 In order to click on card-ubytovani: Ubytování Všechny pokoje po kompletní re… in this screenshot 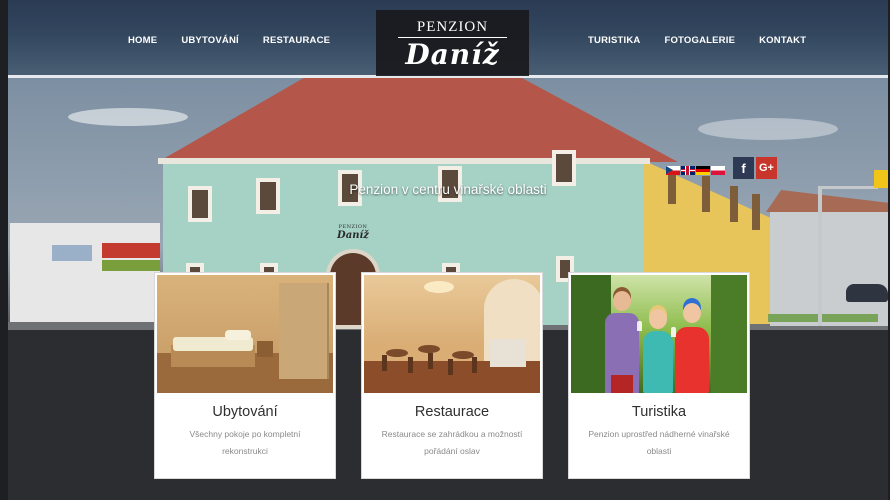, I will do `click(245, 375)`.